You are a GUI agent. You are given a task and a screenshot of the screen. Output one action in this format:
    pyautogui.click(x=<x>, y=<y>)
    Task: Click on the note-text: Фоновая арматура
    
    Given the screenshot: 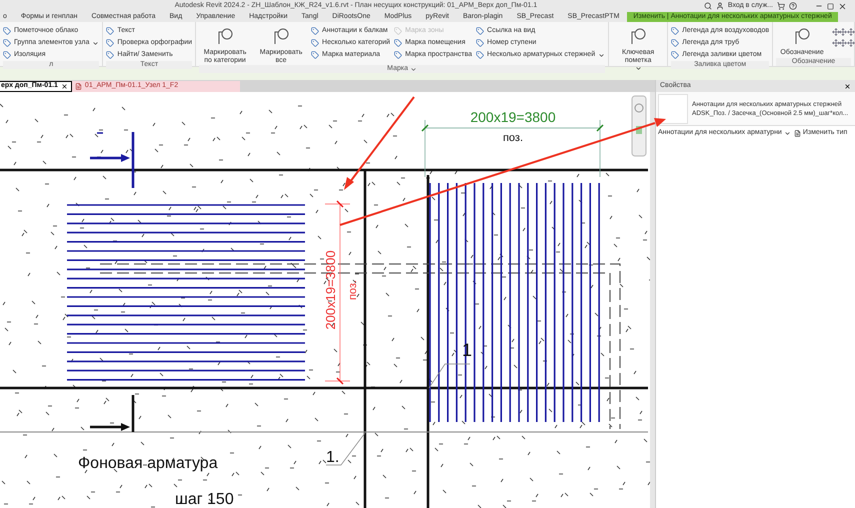 What is the action you would take?
    pyautogui.click(x=148, y=463)
    